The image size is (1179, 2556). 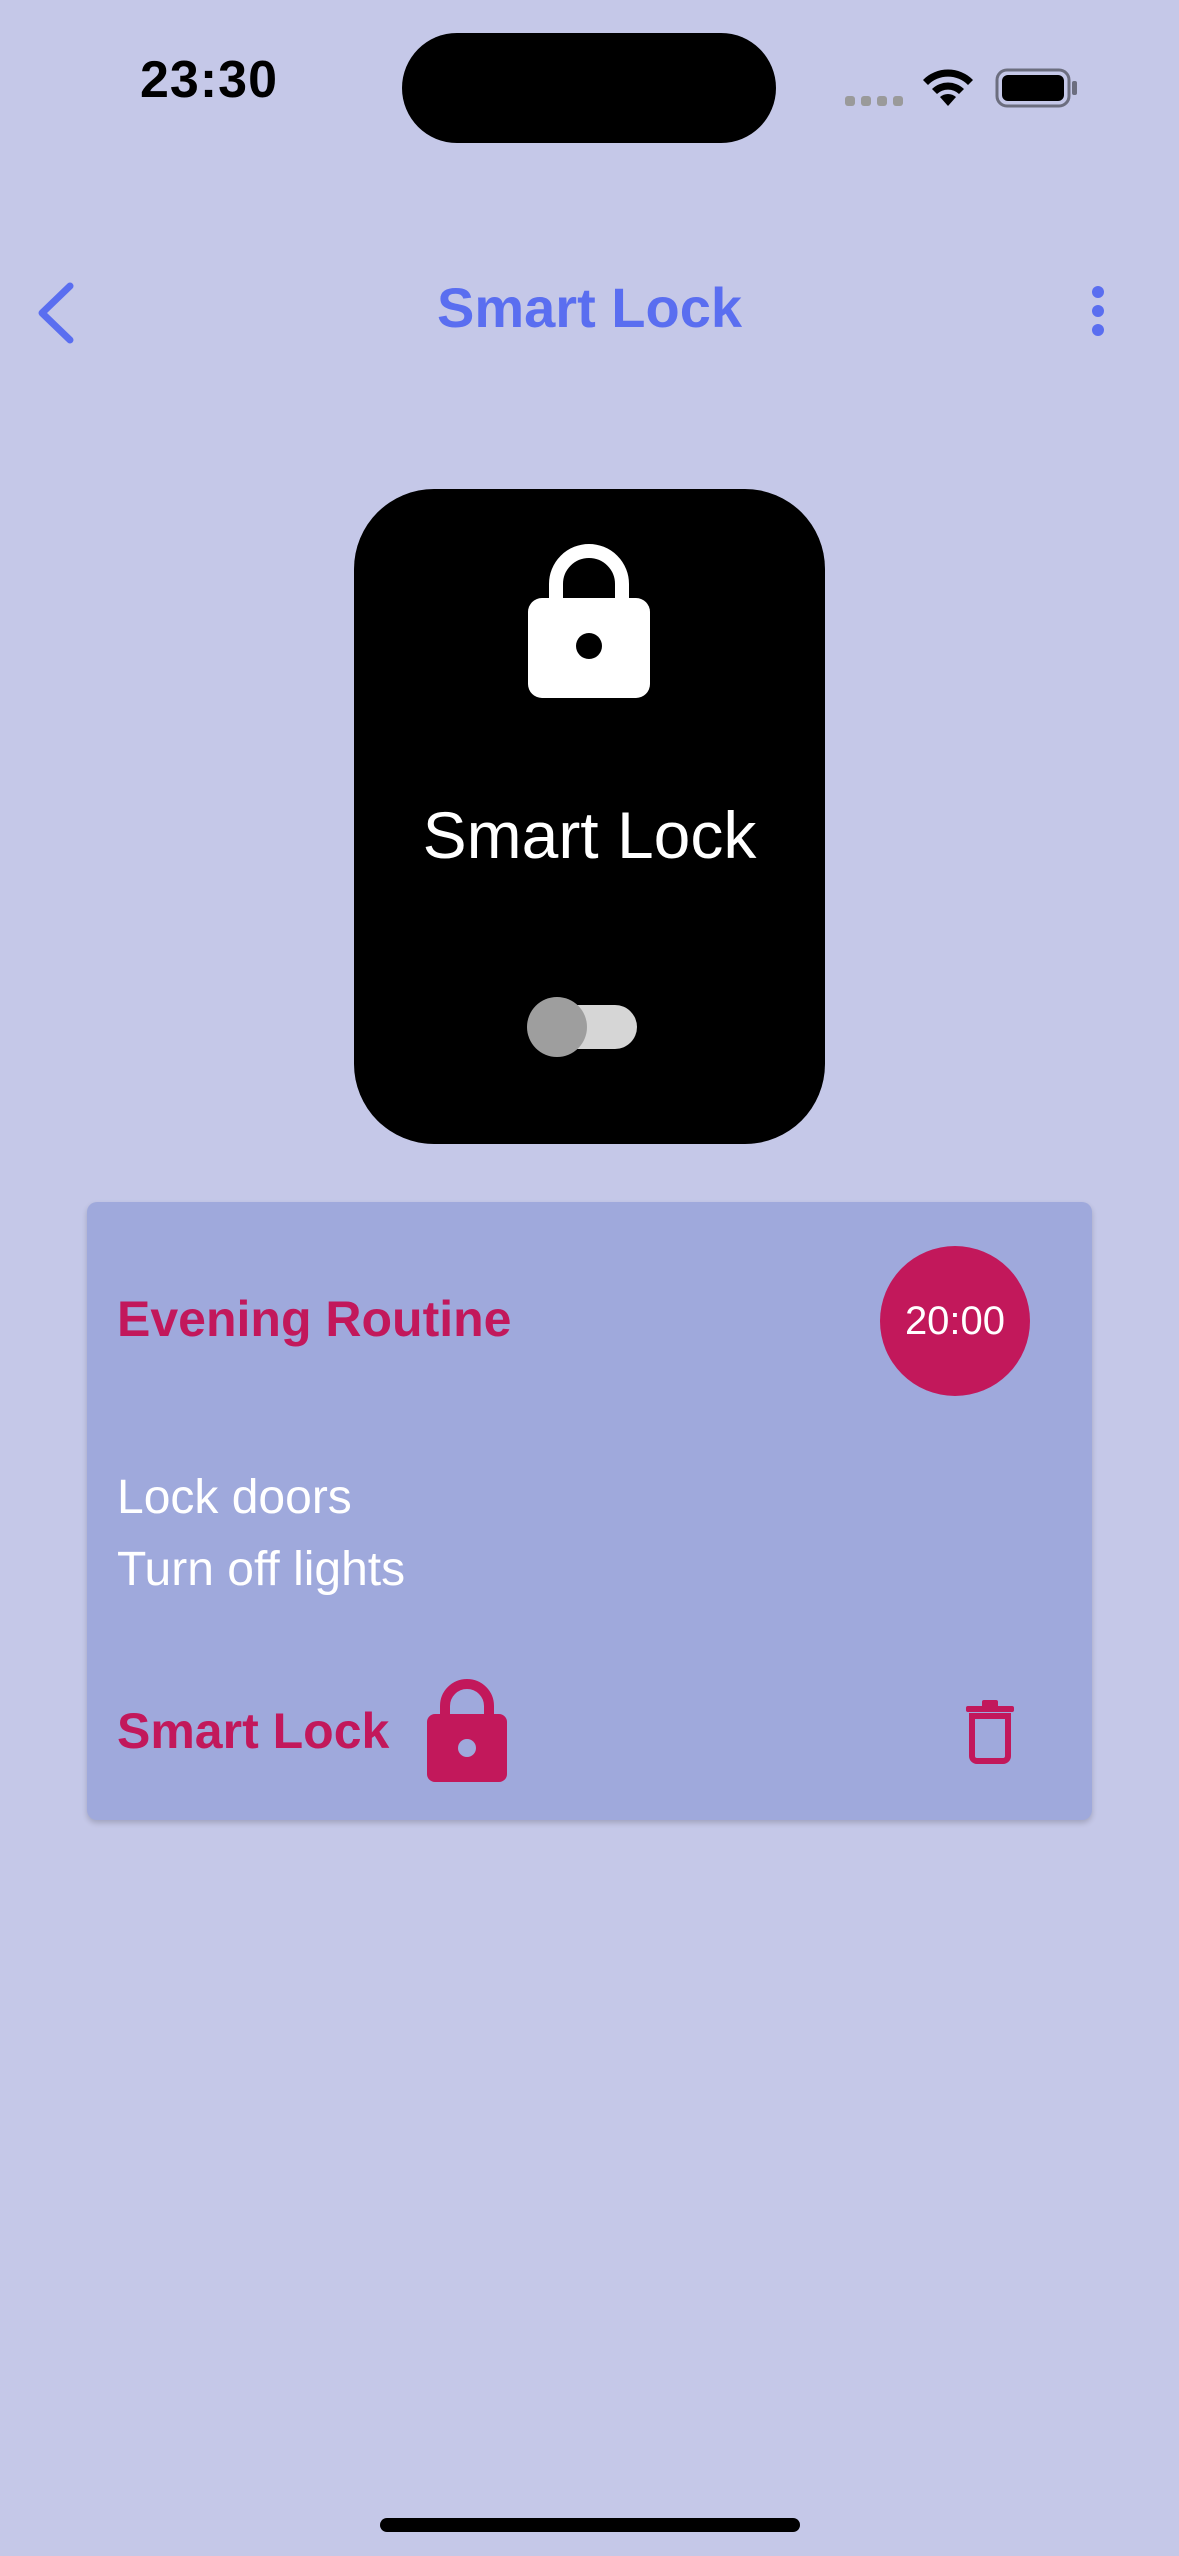 What do you see at coordinates (948, 87) in the screenshot?
I see `wifi-icon` at bounding box center [948, 87].